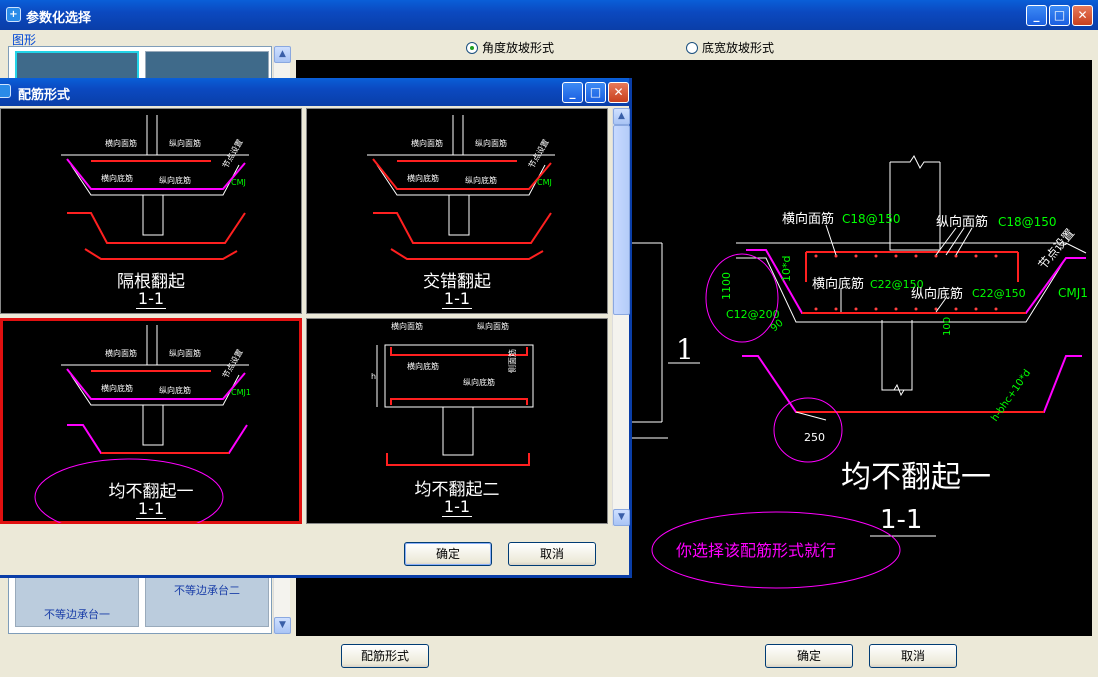  Describe the element at coordinates (595, 92) in the screenshot. I see `dialog-maximize-button: □` at that location.